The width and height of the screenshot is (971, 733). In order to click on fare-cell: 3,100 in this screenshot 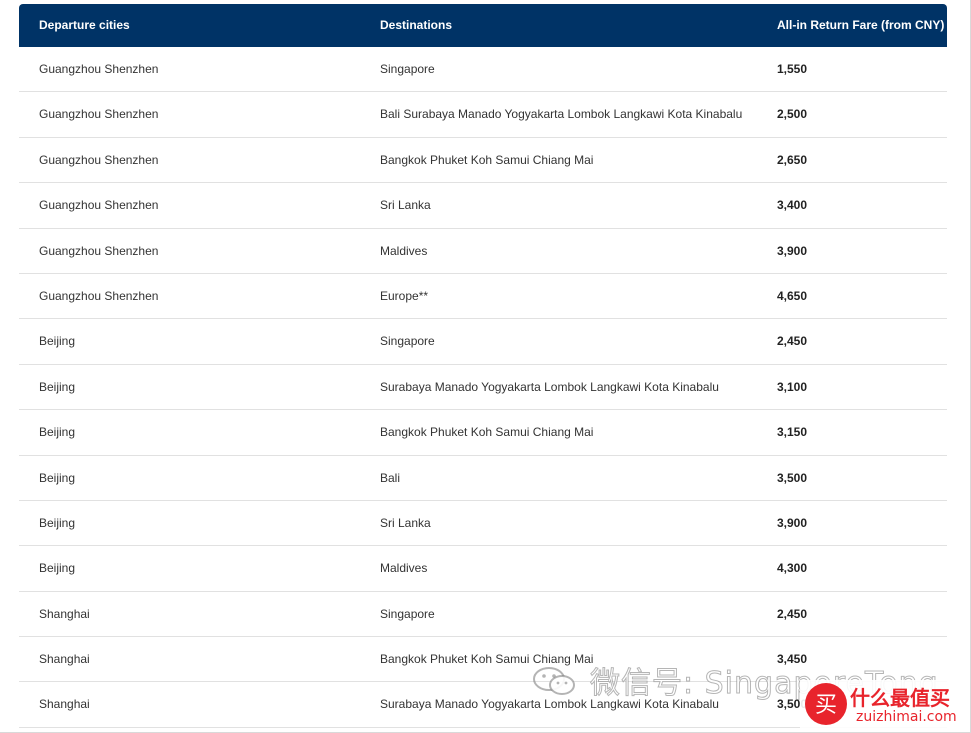, I will do `click(792, 386)`.